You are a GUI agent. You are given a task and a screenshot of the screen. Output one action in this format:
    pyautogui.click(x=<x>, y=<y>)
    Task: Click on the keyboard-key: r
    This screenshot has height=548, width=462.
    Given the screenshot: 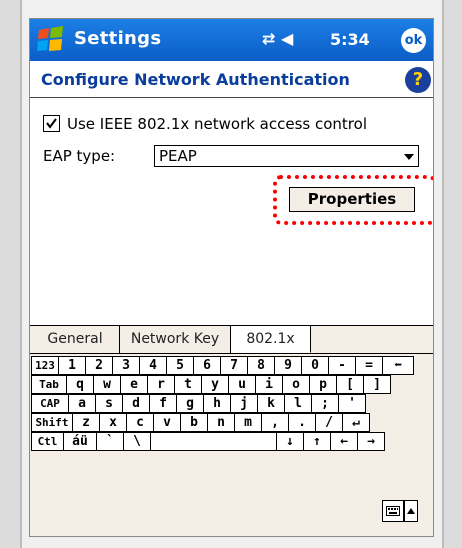 What is the action you would take?
    pyautogui.click(x=161, y=384)
    